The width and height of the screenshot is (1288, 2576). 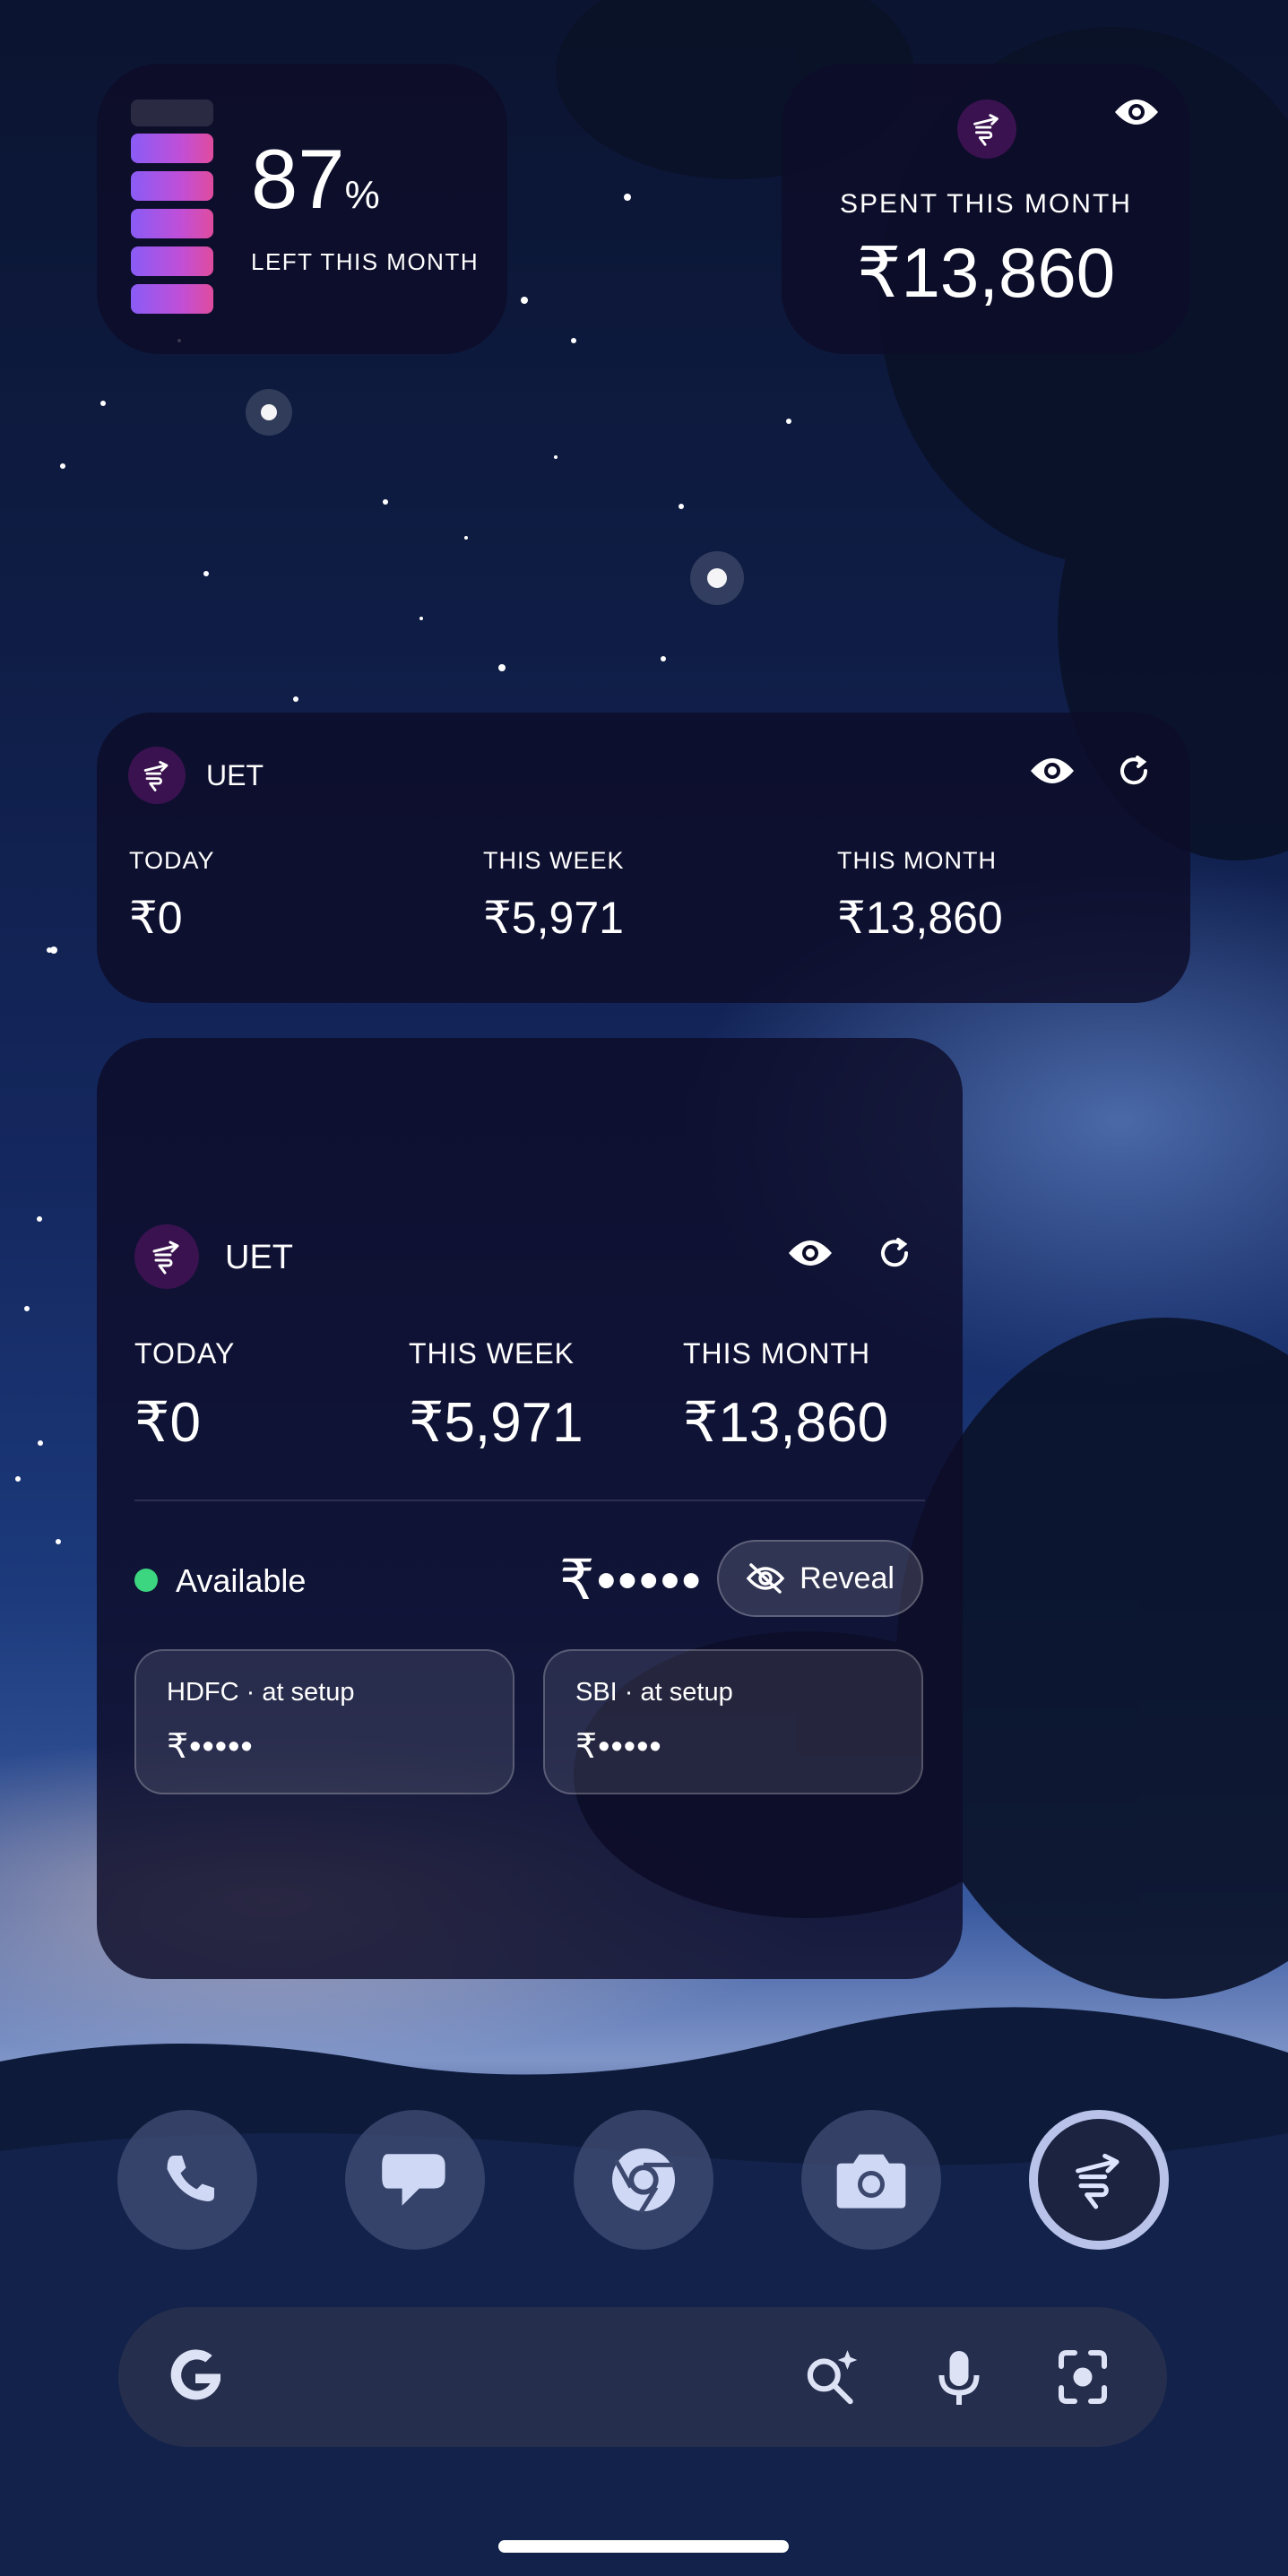 I want to click on budget-left-widget: 87% LEFT THIS MONTH, so click(x=302, y=209).